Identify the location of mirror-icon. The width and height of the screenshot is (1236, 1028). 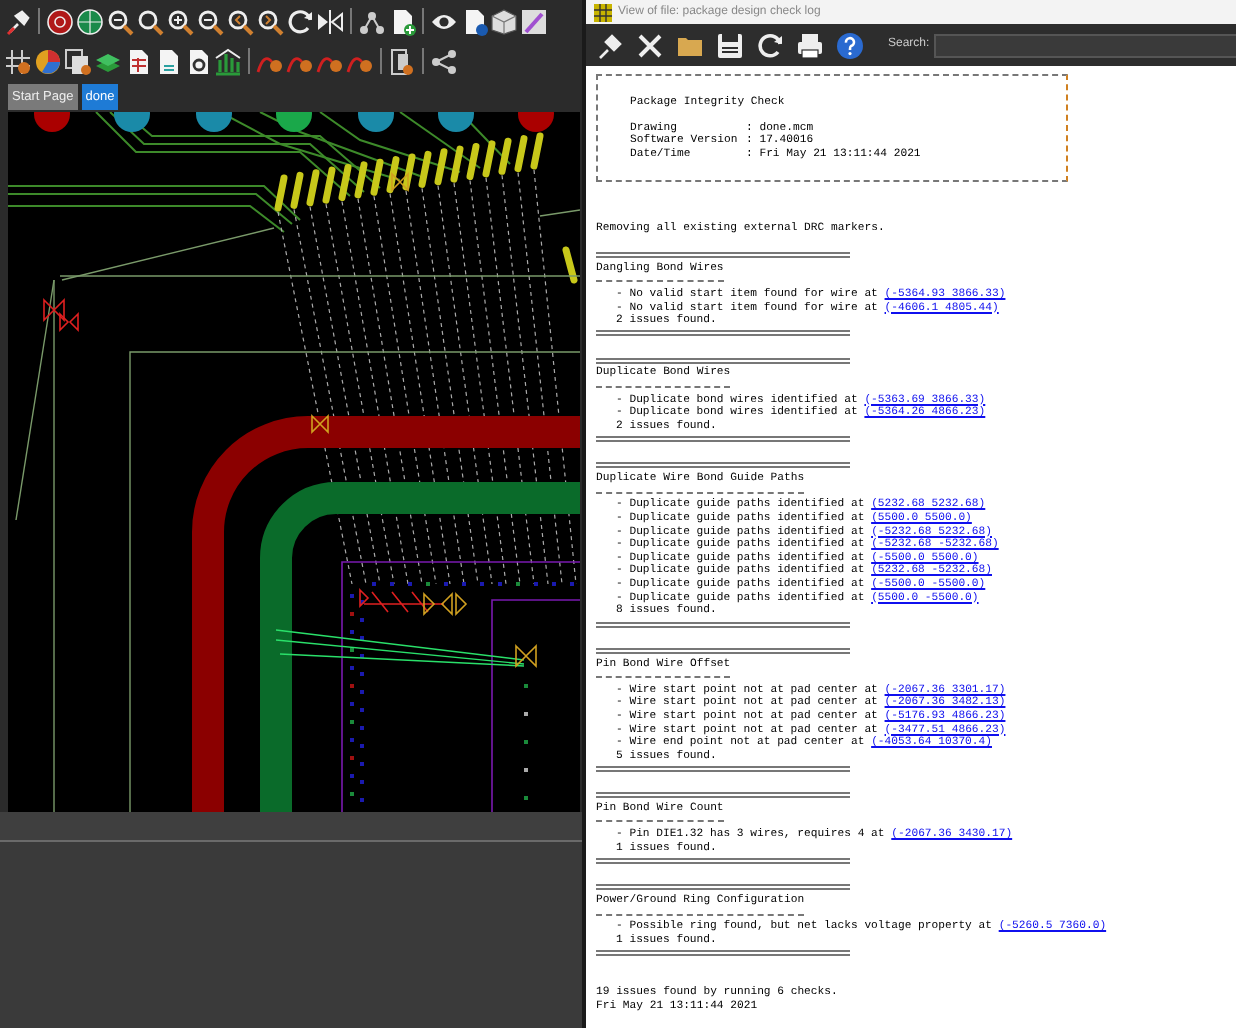
(330, 21).